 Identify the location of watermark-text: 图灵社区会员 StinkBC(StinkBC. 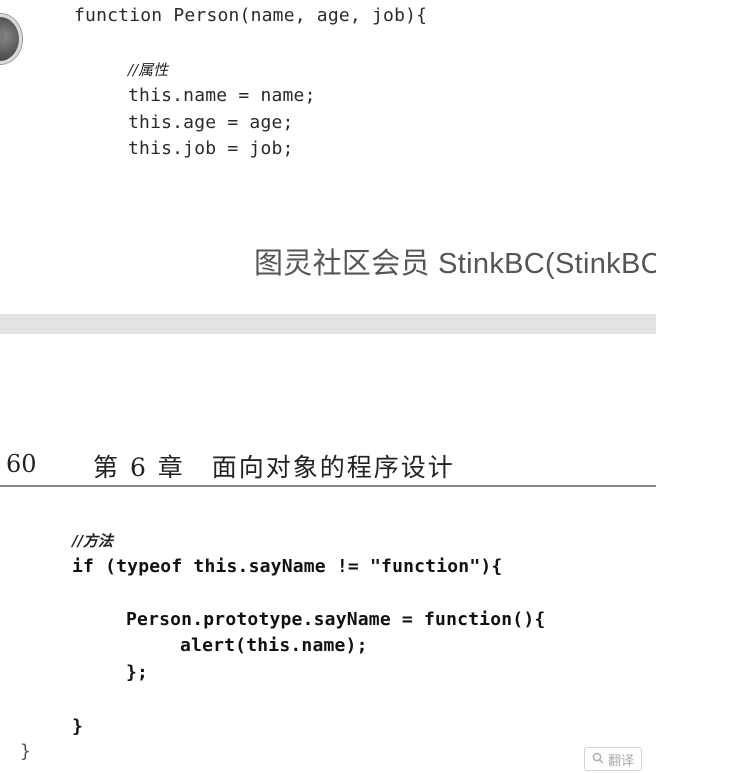
(455, 264).